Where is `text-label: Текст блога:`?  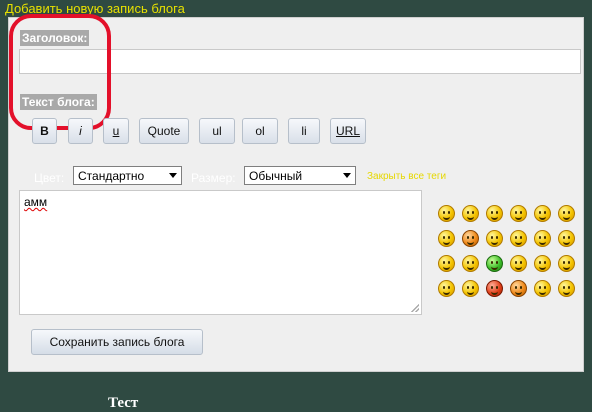
text-label: Текст блога: is located at coordinates (58, 102).